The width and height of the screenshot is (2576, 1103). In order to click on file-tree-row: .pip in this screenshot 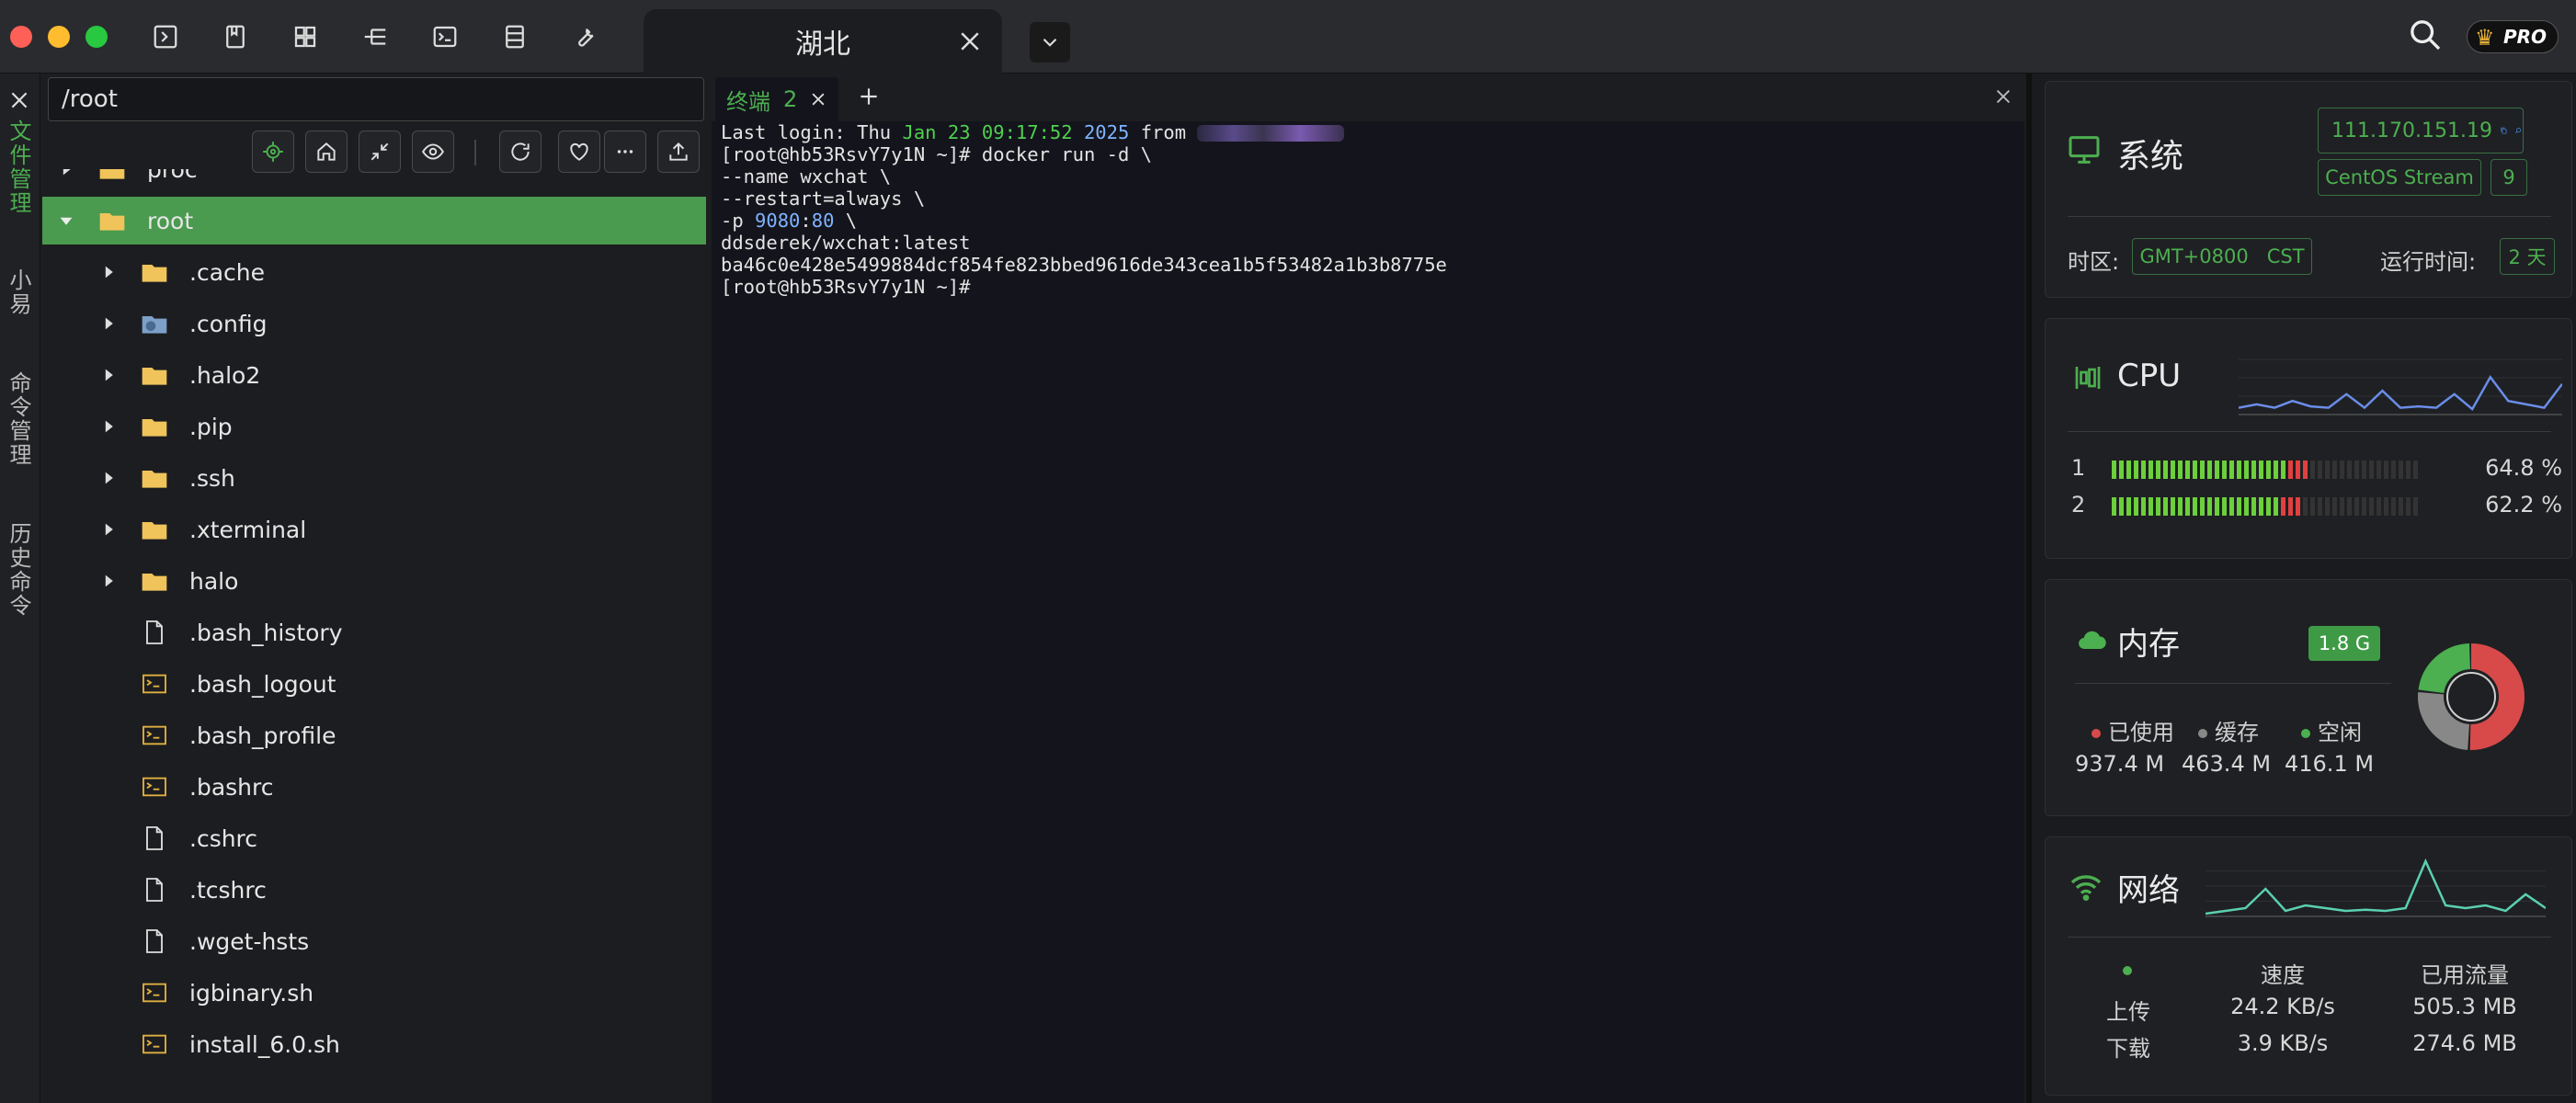, I will do `click(374, 426)`.